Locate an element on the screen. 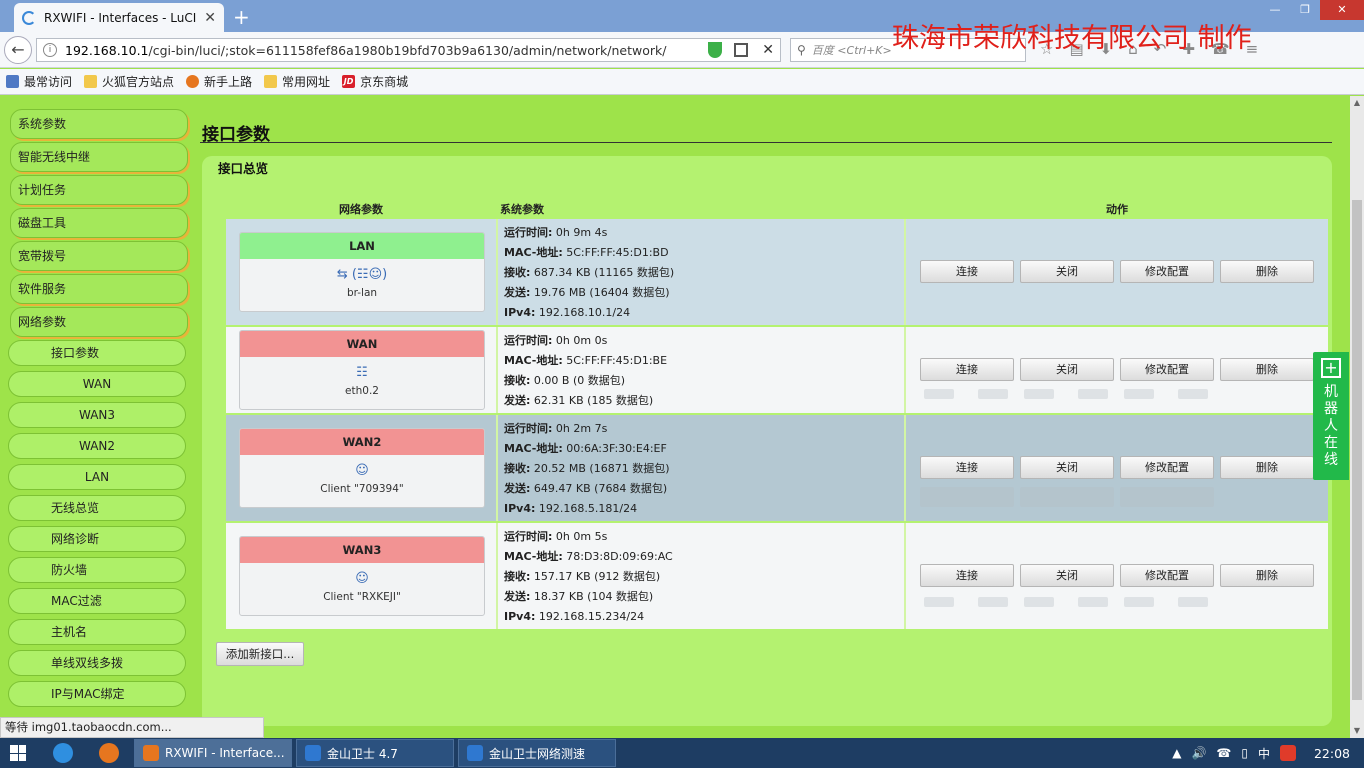 This screenshot has width=1364, height=768. new-tab-button: + is located at coordinates (241, 17).